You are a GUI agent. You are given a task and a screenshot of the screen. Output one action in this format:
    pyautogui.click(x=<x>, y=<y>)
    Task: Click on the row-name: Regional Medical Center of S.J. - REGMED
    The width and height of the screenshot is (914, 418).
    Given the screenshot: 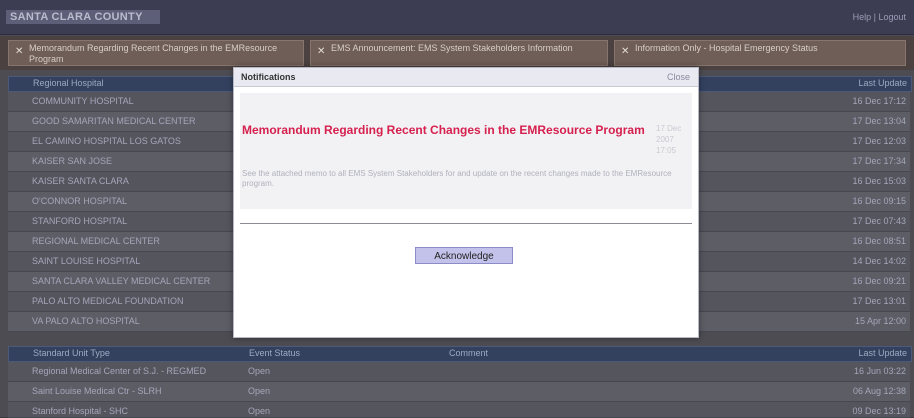 What is the action you would take?
    pyautogui.click(x=119, y=371)
    